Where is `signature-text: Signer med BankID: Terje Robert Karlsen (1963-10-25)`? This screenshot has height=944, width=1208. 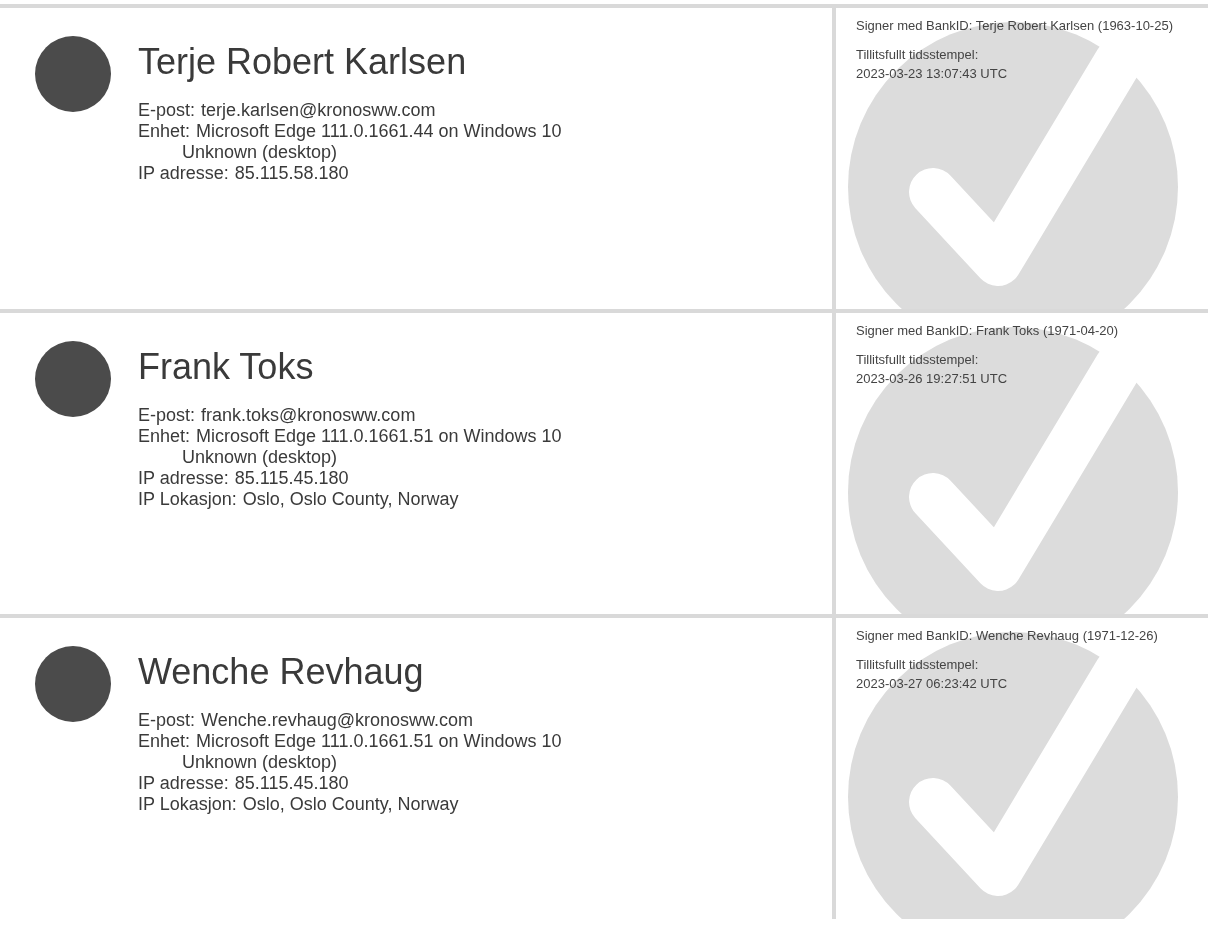
signature-text: Signer med BankID: Terje Robert Karlsen (1963-10-25) is located at coordinates (1015, 26).